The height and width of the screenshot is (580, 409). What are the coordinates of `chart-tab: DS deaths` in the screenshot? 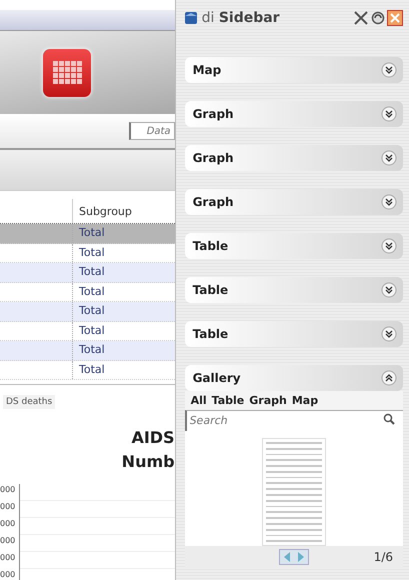 It's located at (29, 402).